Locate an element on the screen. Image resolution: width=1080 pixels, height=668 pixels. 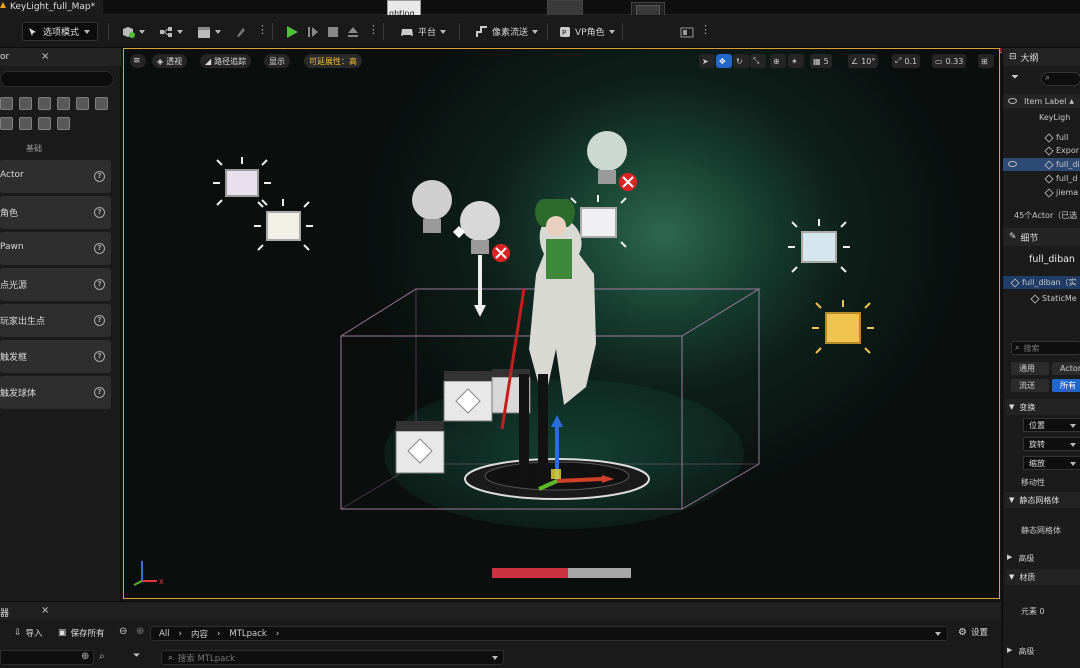
place-actor-item: 触发框 ? is located at coordinates (55, 356).